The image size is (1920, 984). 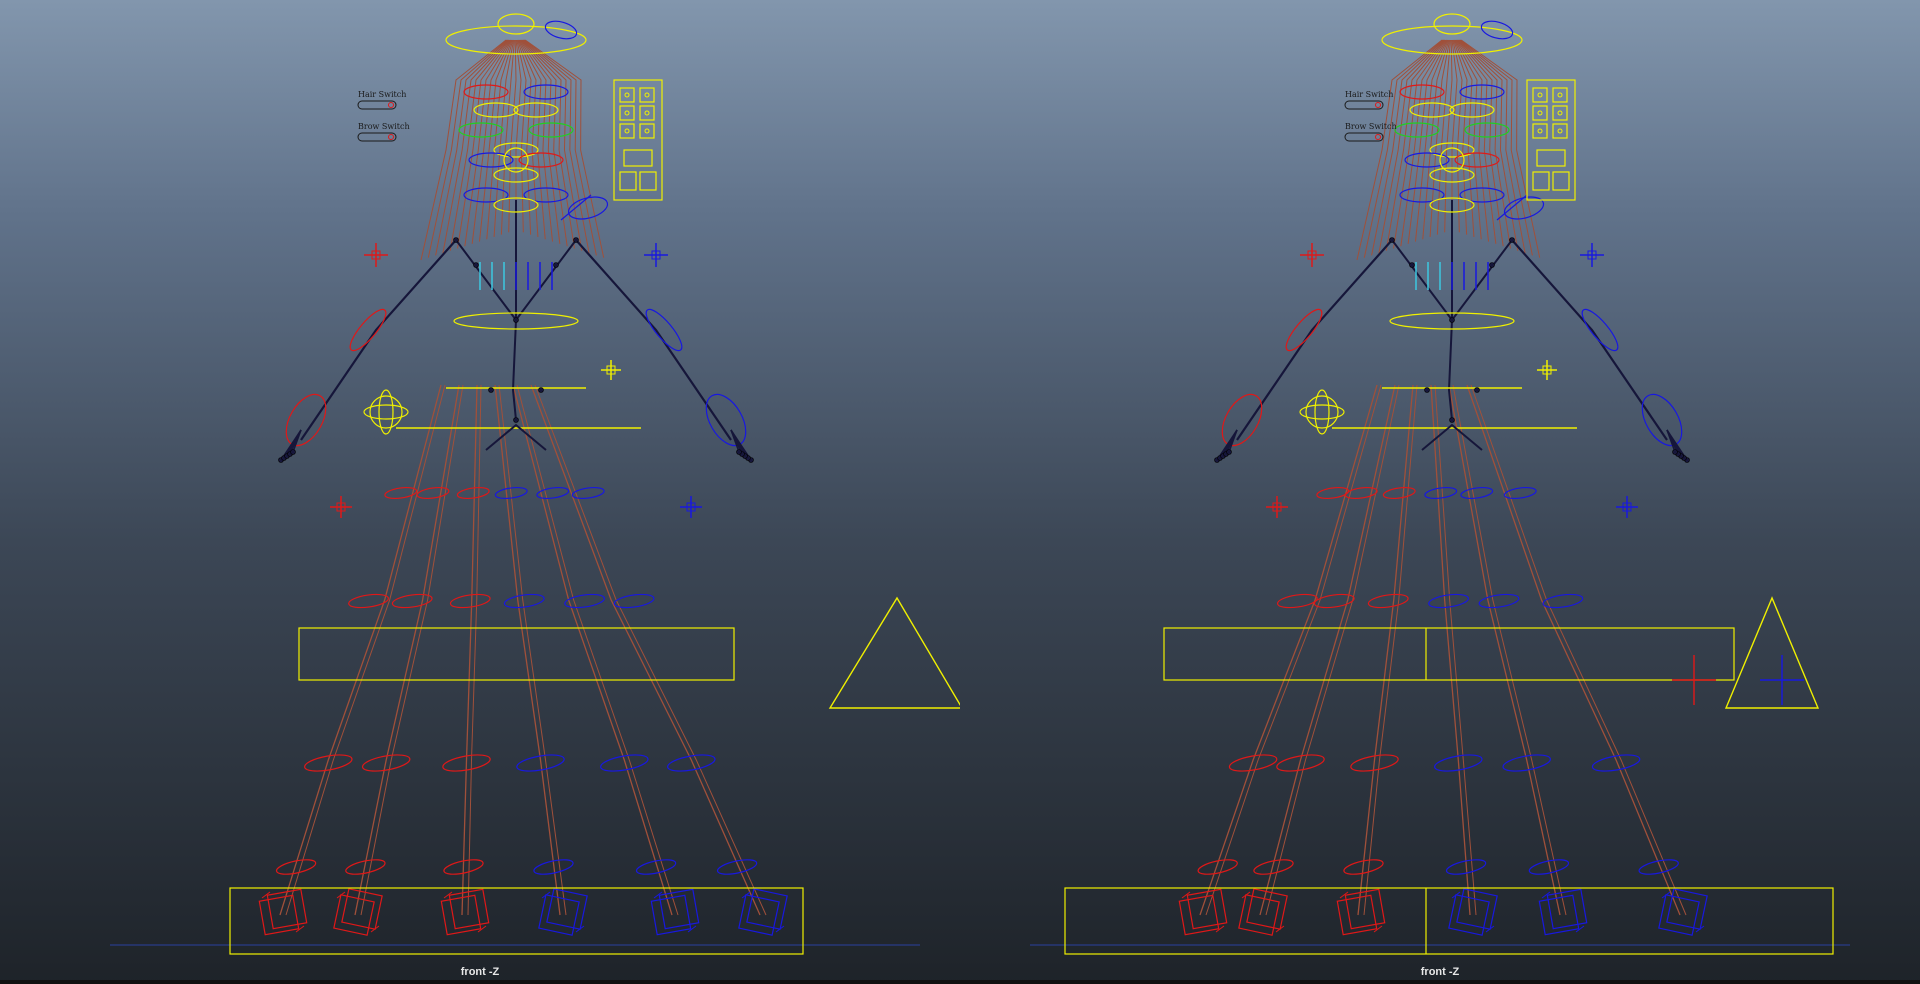 What do you see at coordinates (560, 30) in the screenshot?
I see `head-side-control` at bounding box center [560, 30].